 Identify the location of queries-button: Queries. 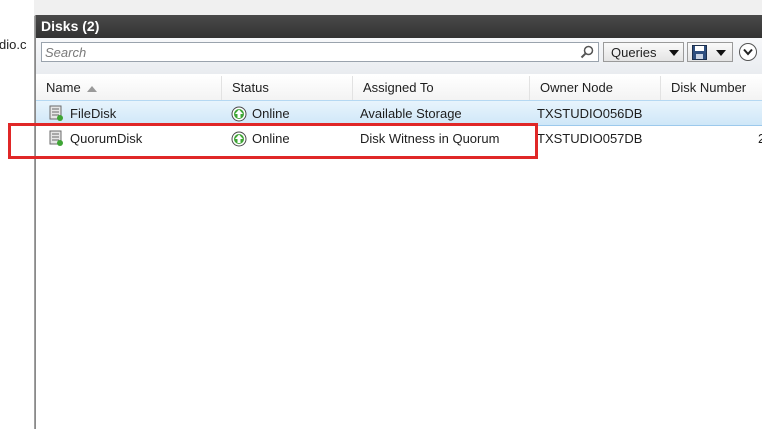
(643, 52).